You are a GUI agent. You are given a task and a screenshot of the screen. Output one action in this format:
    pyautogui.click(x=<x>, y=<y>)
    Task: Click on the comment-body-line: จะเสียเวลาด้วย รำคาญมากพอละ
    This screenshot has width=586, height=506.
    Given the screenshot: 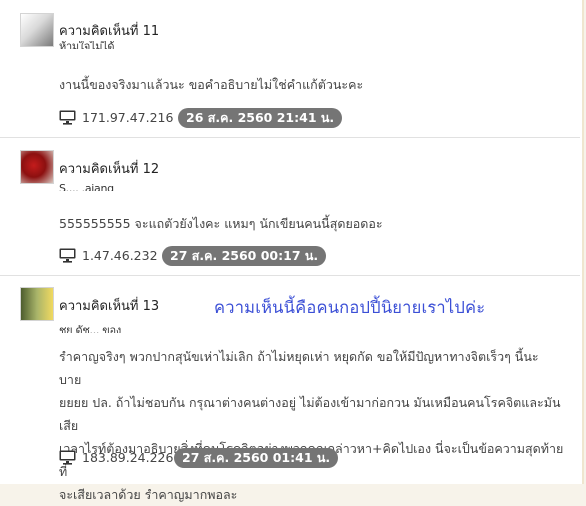 What is the action you would take?
    pyautogui.click(x=148, y=494)
    